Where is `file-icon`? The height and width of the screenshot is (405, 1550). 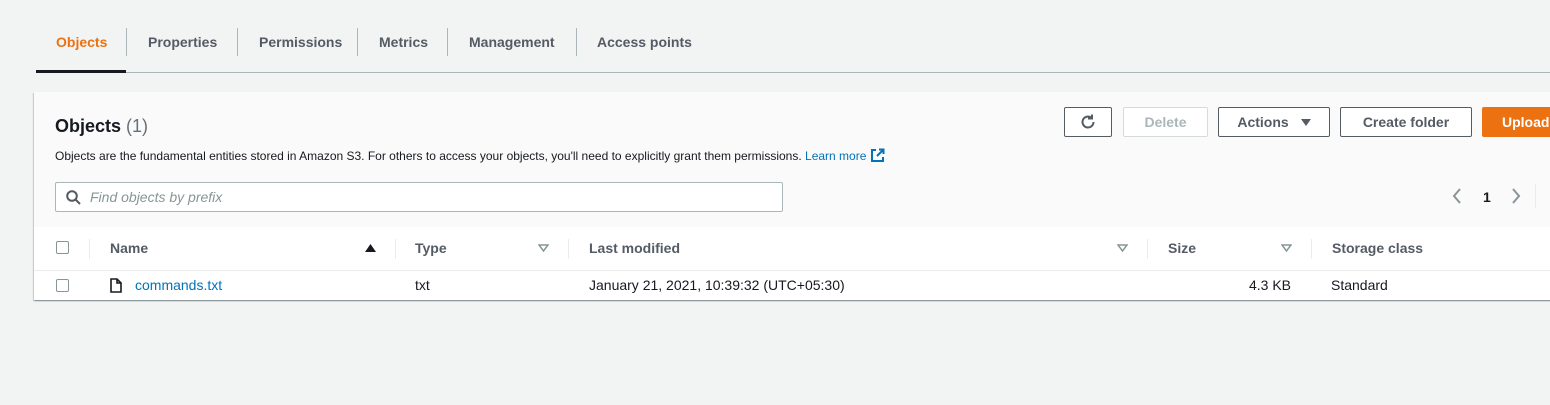
file-icon is located at coordinates (116, 285).